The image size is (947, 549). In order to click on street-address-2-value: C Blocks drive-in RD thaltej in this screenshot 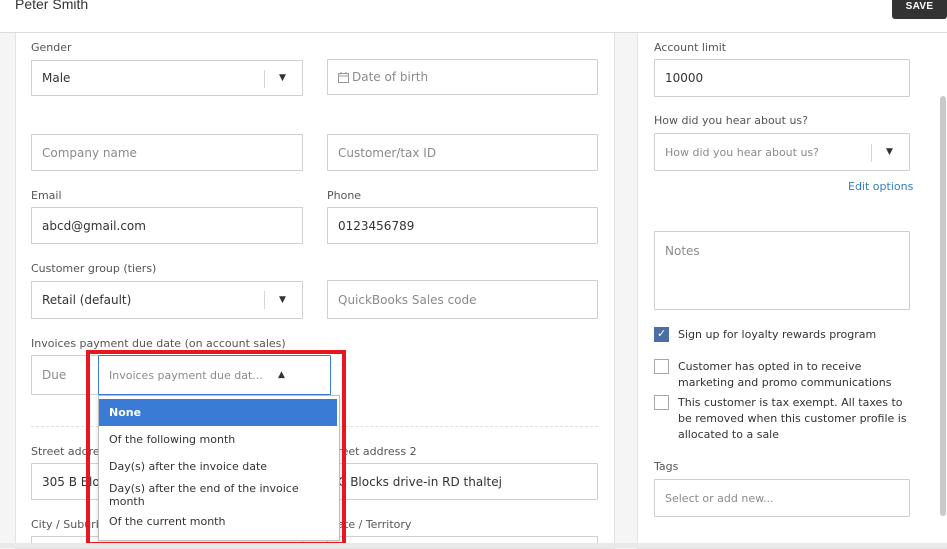, I will do `click(420, 481)`.